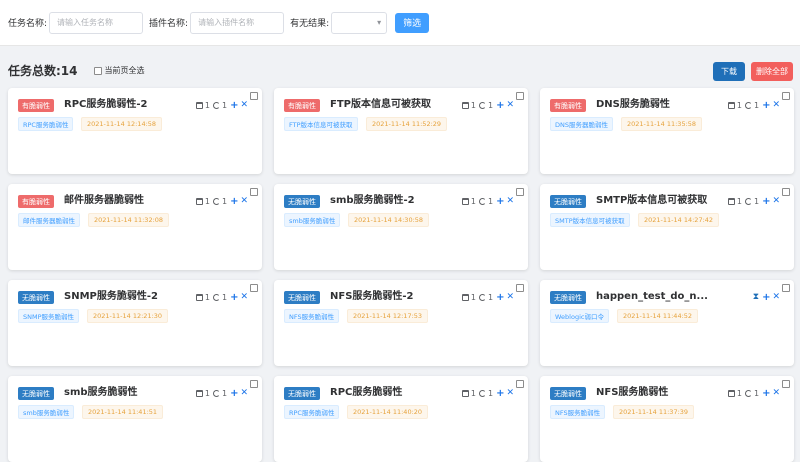  What do you see at coordinates (729, 71) in the screenshot?
I see `download-button: 下载` at bounding box center [729, 71].